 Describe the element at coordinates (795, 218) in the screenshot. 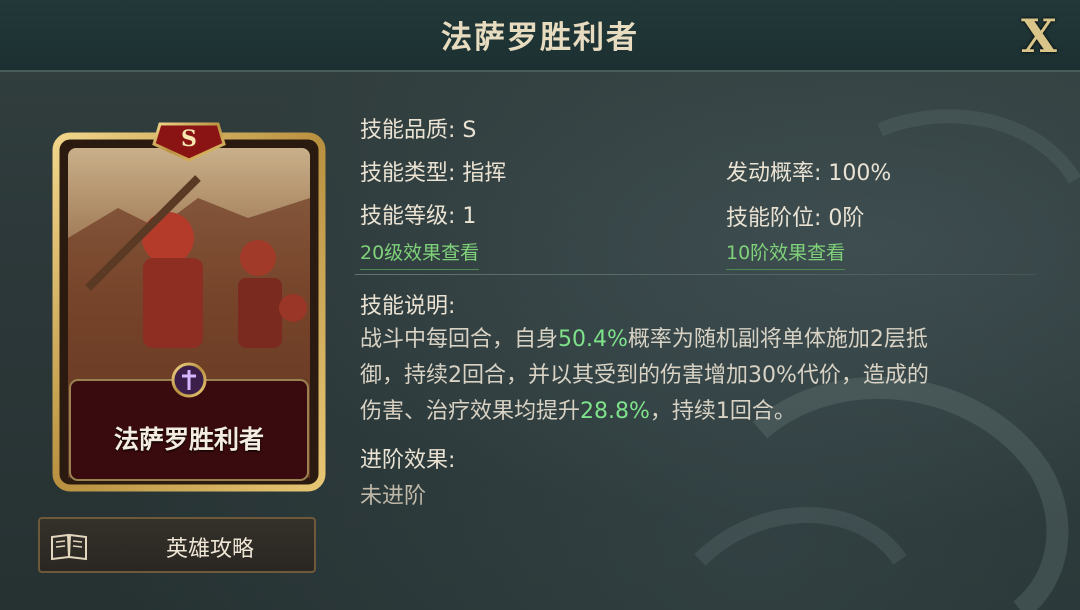

I see `skill-tier: 技能阶位: 0阶` at that location.